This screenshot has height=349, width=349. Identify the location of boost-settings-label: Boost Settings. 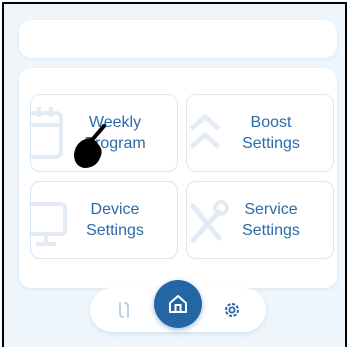
(271, 133).